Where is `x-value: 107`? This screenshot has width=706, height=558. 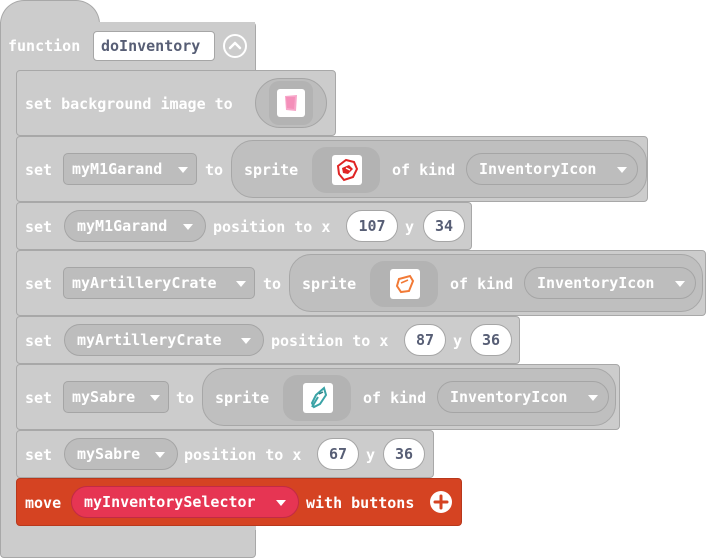 x-value: 107 is located at coordinates (372, 226).